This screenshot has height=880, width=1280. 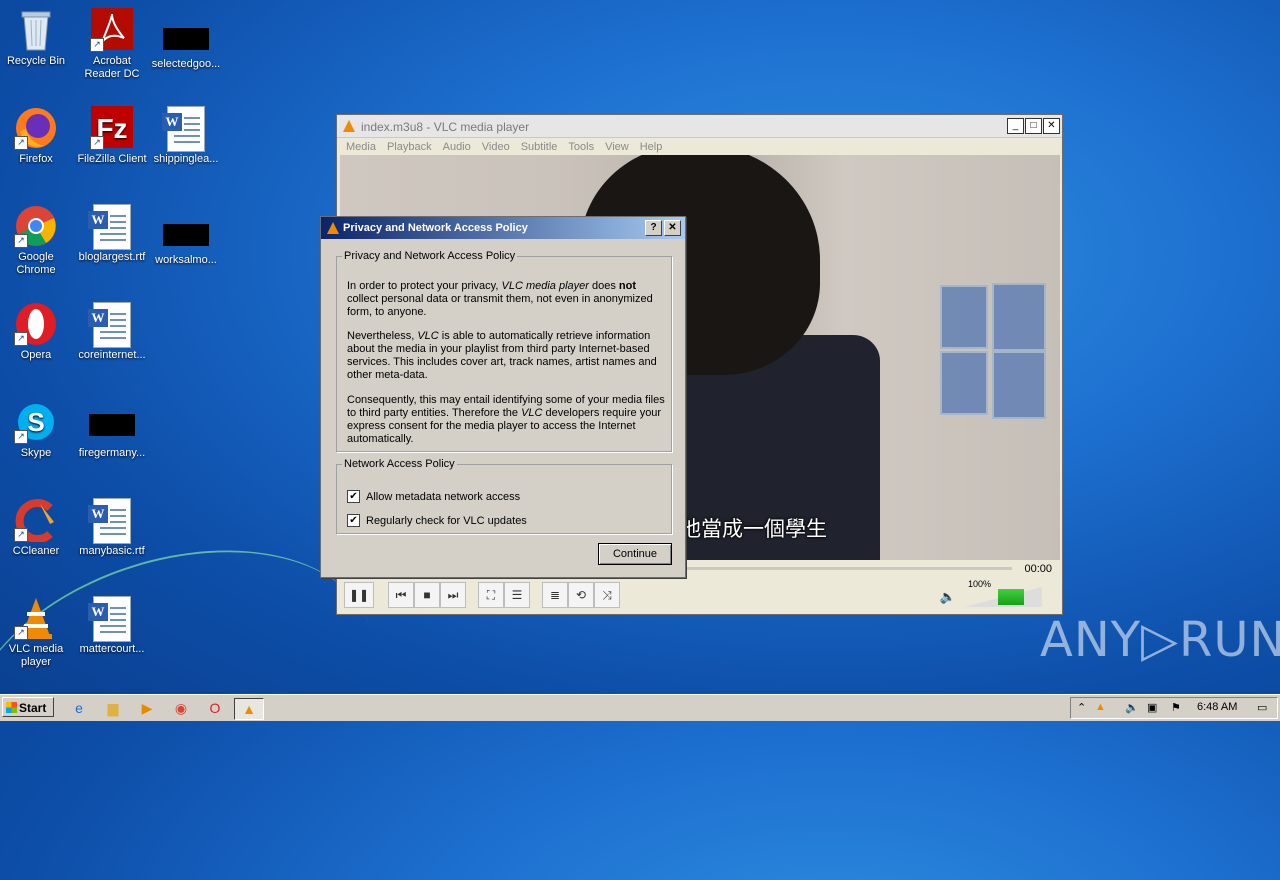 What do you see at coordinates (215, 708) in the screenshot?
I see `opera-icon: O` at bounding box center [215, 708].